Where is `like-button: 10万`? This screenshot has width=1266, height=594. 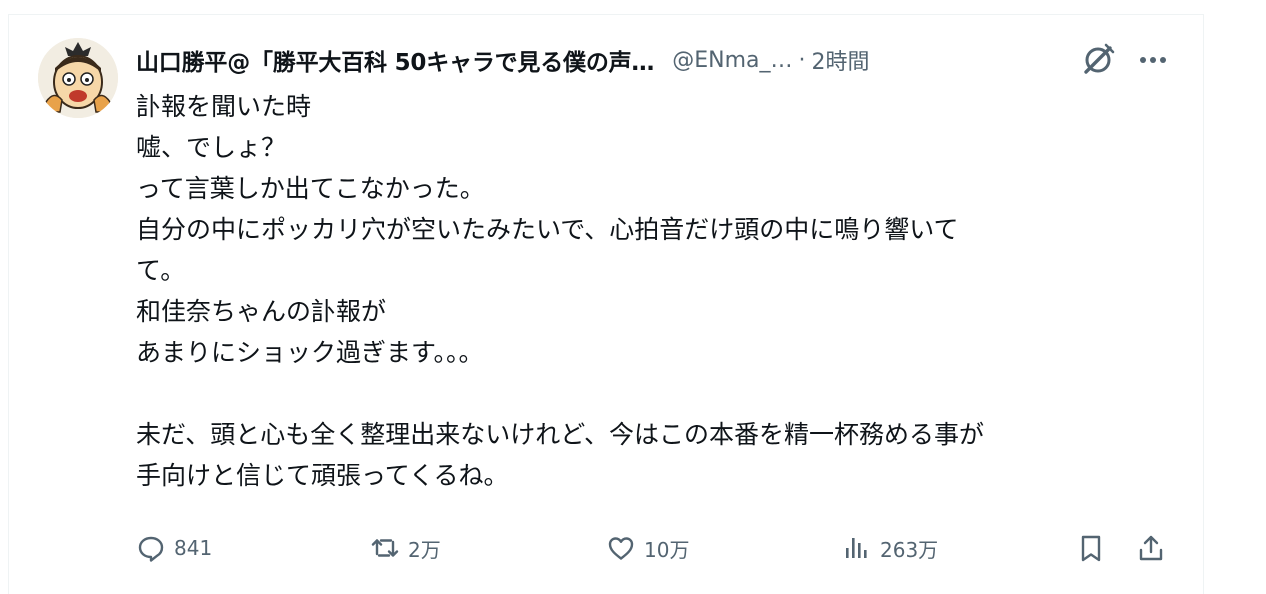 like-button: 10万 is located at coordinates (647, 548).